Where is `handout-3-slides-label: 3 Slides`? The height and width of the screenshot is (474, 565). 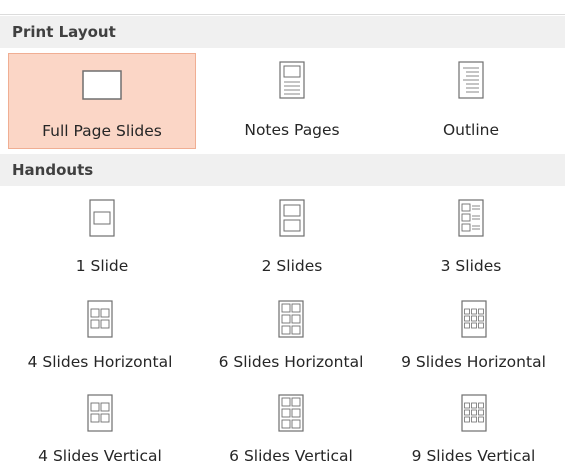
handout-3-slides-label: 3 Slides is located at coordinates (471, 266).